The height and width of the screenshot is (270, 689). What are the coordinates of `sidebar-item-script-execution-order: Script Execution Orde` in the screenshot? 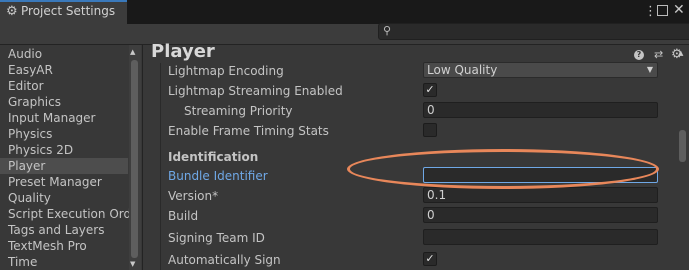 It's located at (73, 214).